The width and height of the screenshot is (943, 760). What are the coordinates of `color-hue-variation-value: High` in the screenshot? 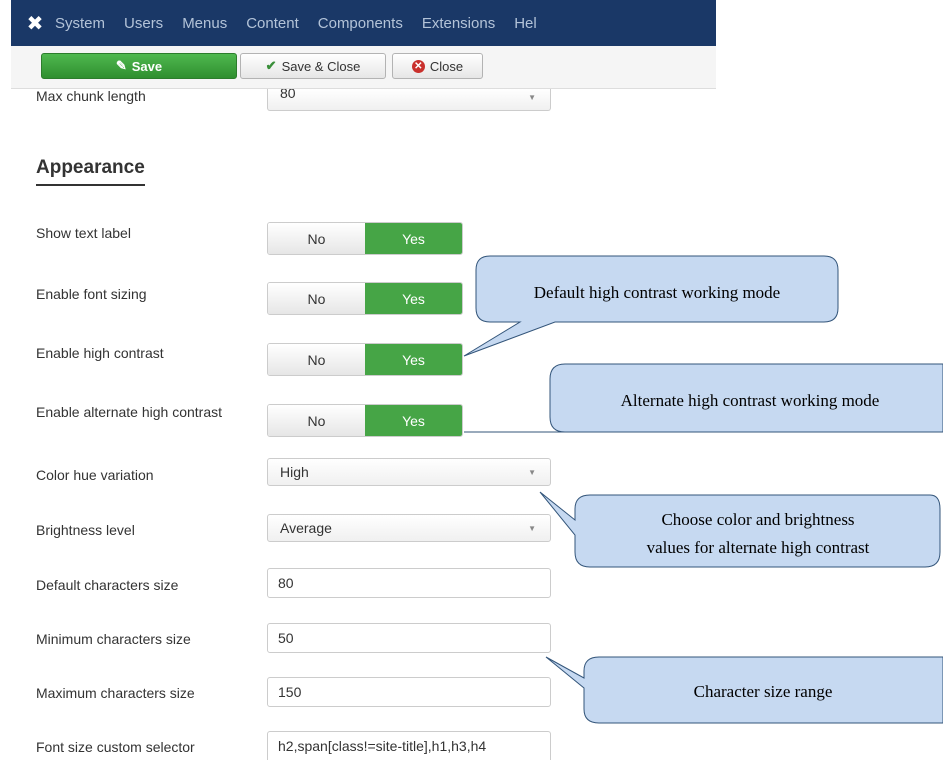 It's located at (294, 472).